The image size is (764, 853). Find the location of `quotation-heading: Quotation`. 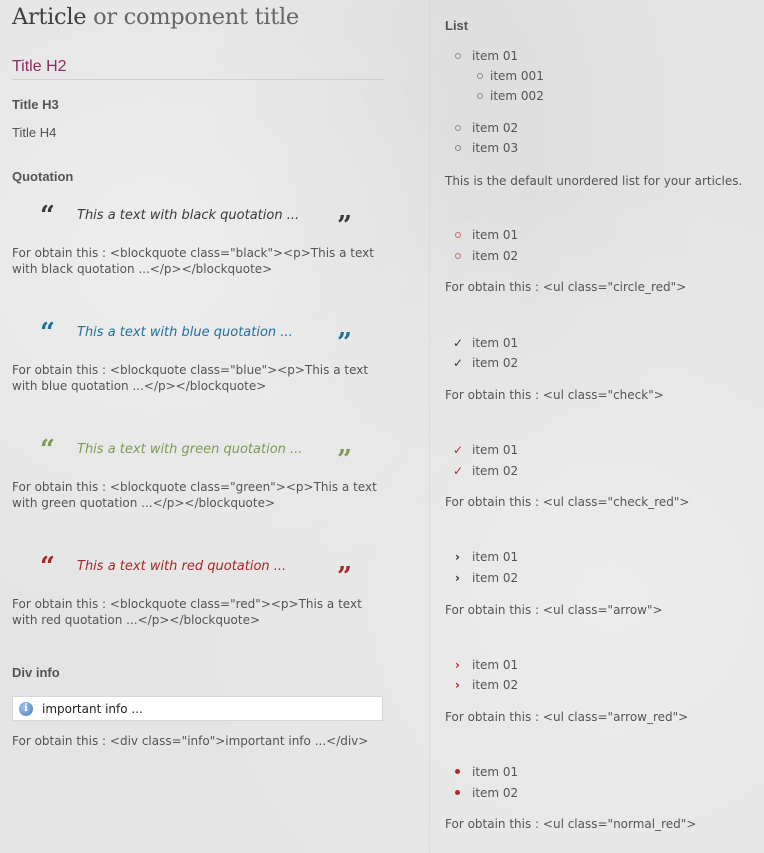

quotation-heading: Quotation is located at coordinates (43, 176).